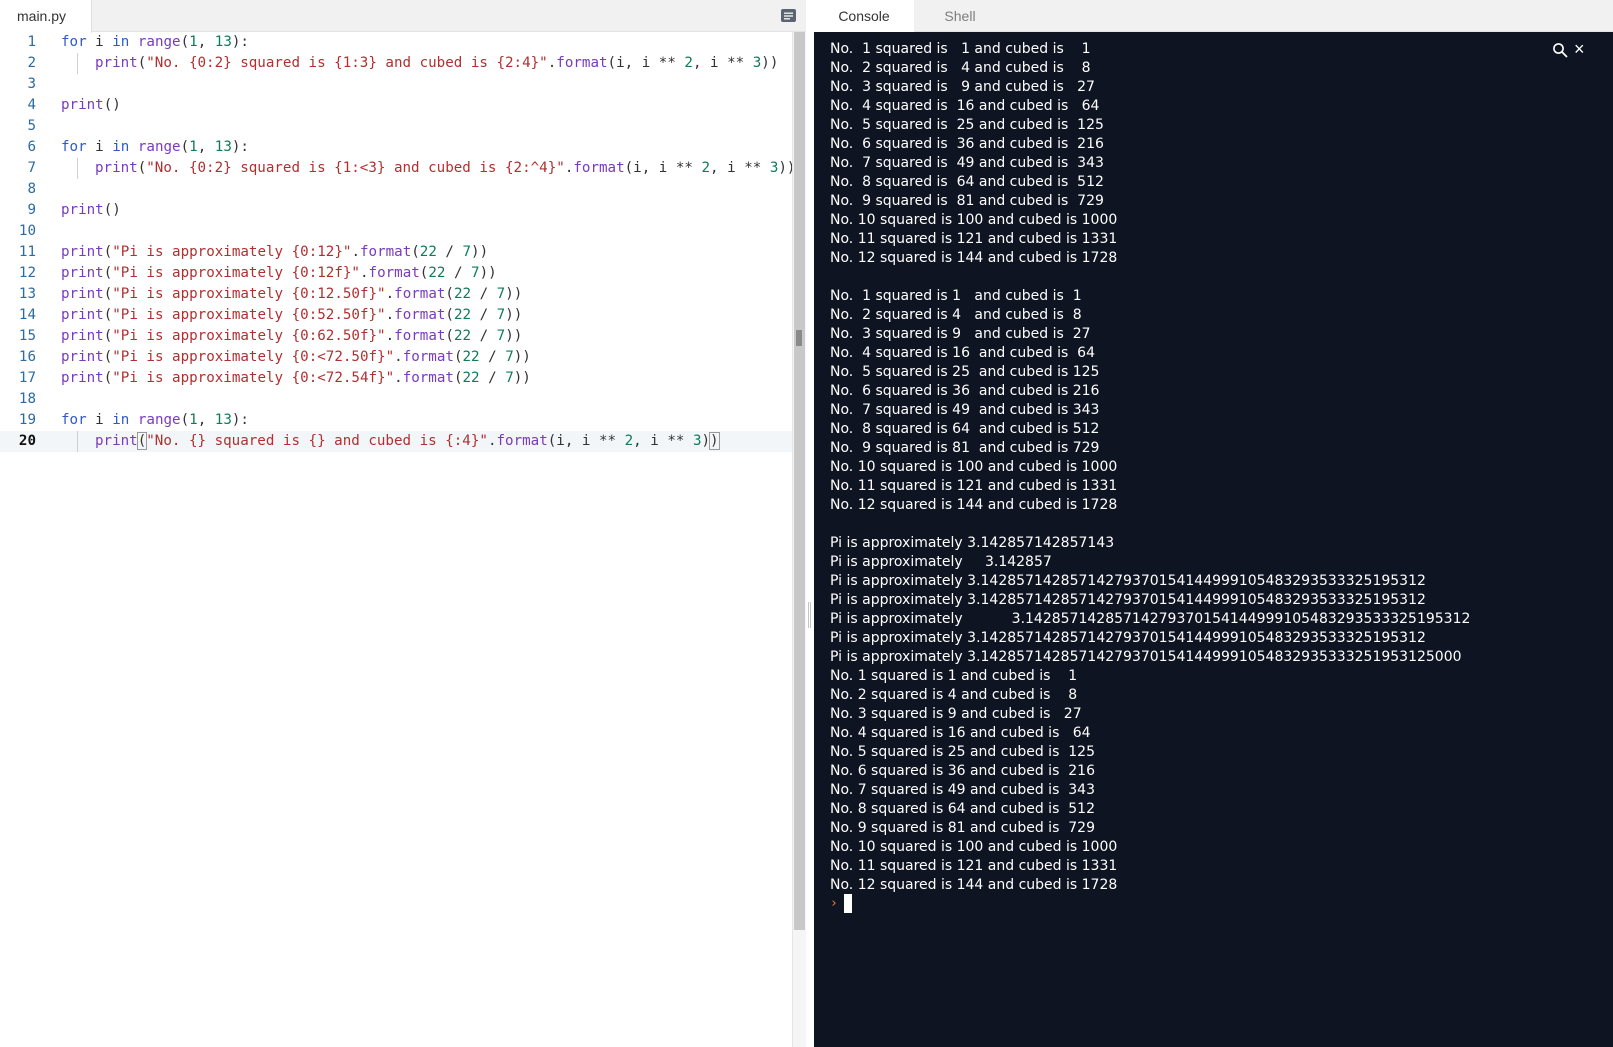 The height and width of the screenshot is (1047, 1613). Describe the element at coordinates (974, 220) in the screenshot. I see `console-output-line: No. 10 squared is 100 and cubed is 1000` at that location.